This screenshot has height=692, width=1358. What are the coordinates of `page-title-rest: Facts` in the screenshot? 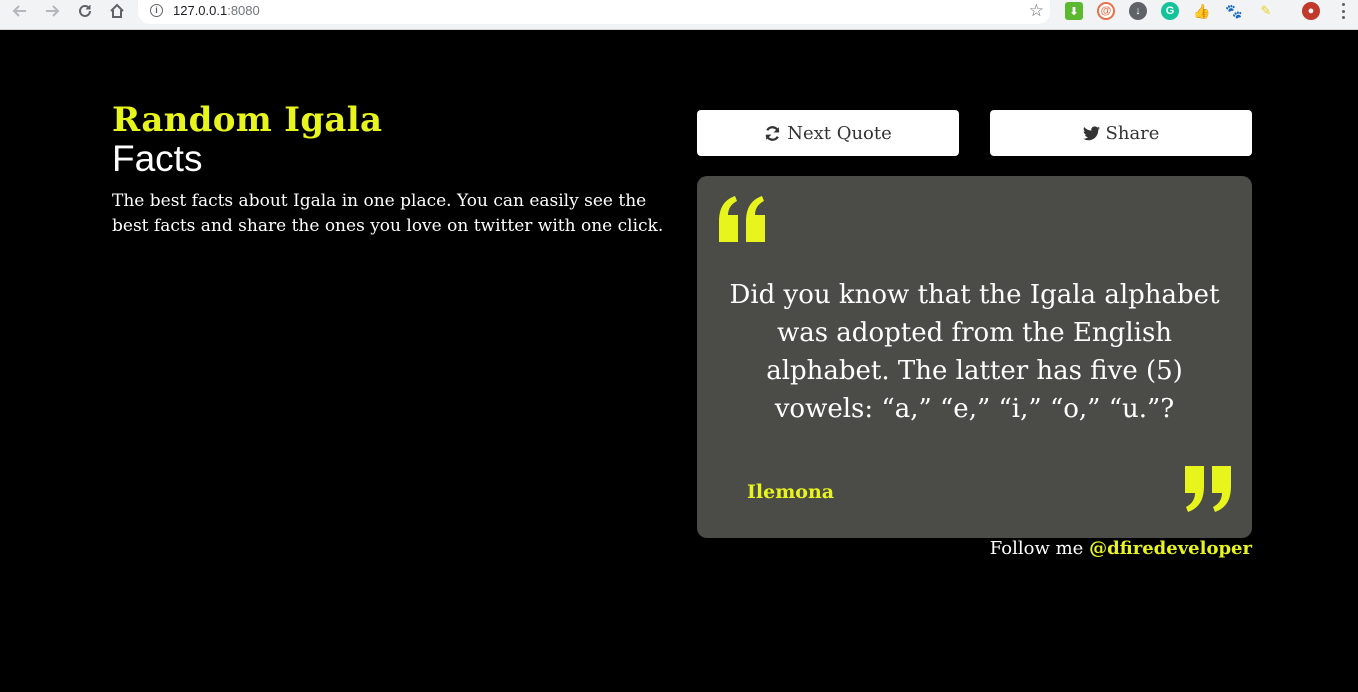 It's located at (157, 158).